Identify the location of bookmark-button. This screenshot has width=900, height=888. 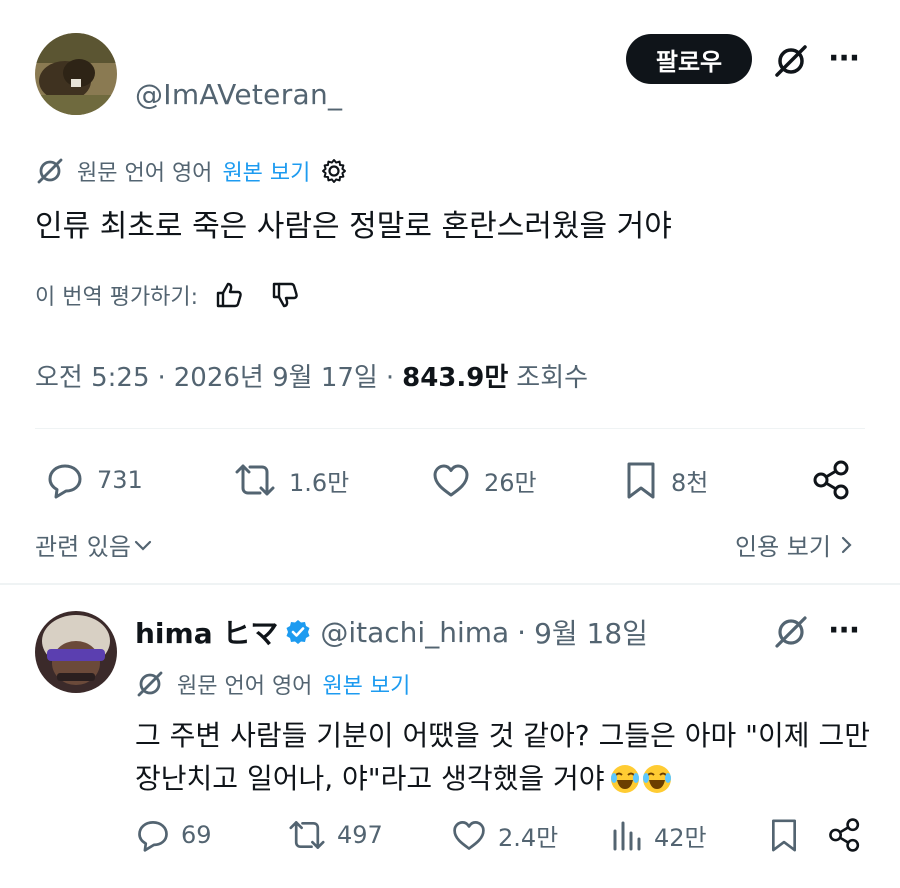
(784, 835).